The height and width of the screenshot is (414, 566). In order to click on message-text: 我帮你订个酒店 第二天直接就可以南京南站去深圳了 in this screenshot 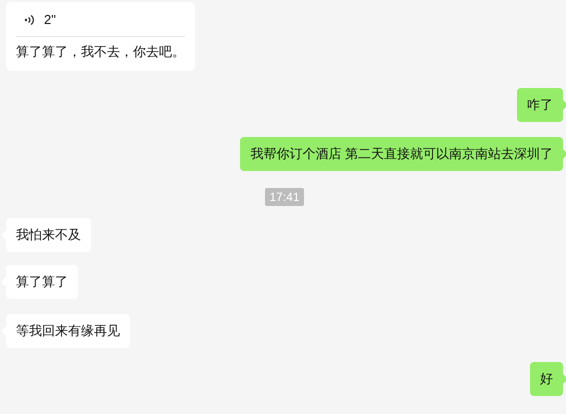, I will do `click(401, 153)`.